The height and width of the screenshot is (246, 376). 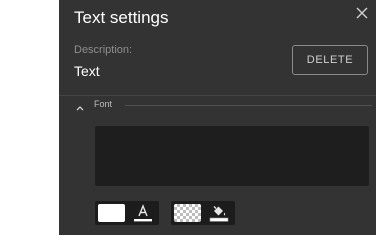 I want to click on fill-color-icon, so click(x=219, y=213).